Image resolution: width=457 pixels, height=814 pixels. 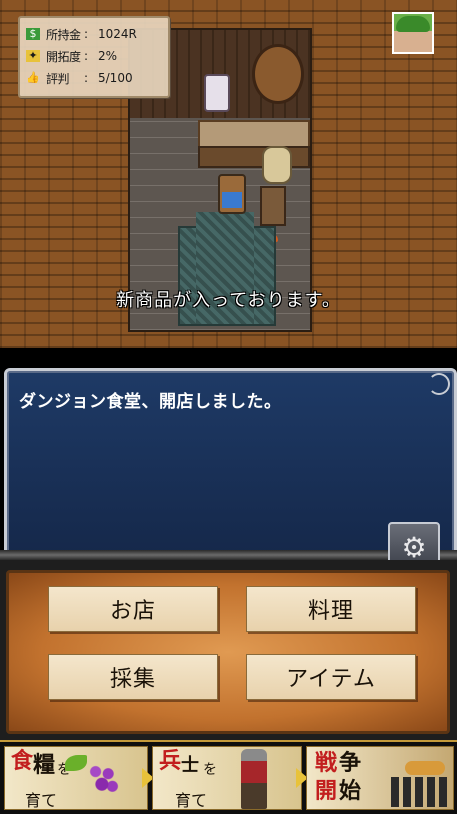 I want to click on banner-step3-big4: 始, so click(x=350, y=791).